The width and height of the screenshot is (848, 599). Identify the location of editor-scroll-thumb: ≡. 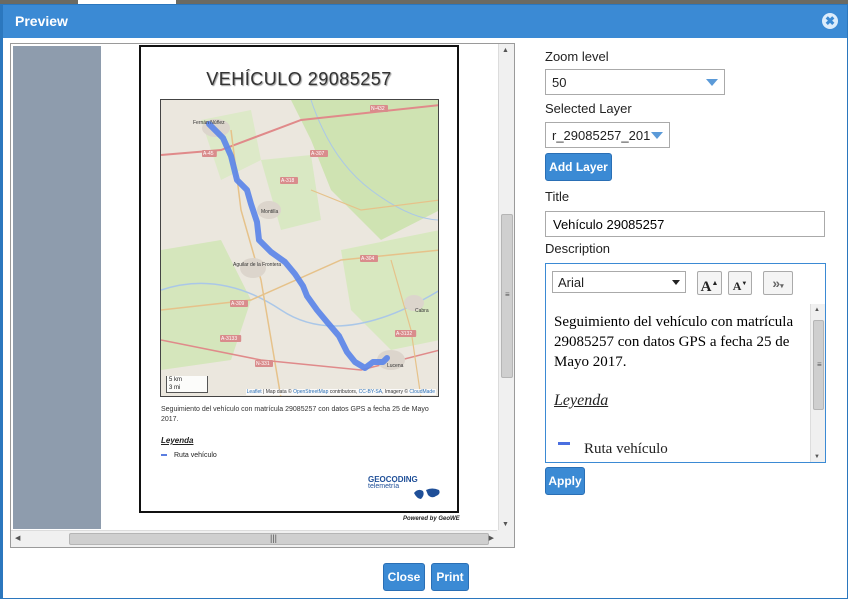
(818, 365).